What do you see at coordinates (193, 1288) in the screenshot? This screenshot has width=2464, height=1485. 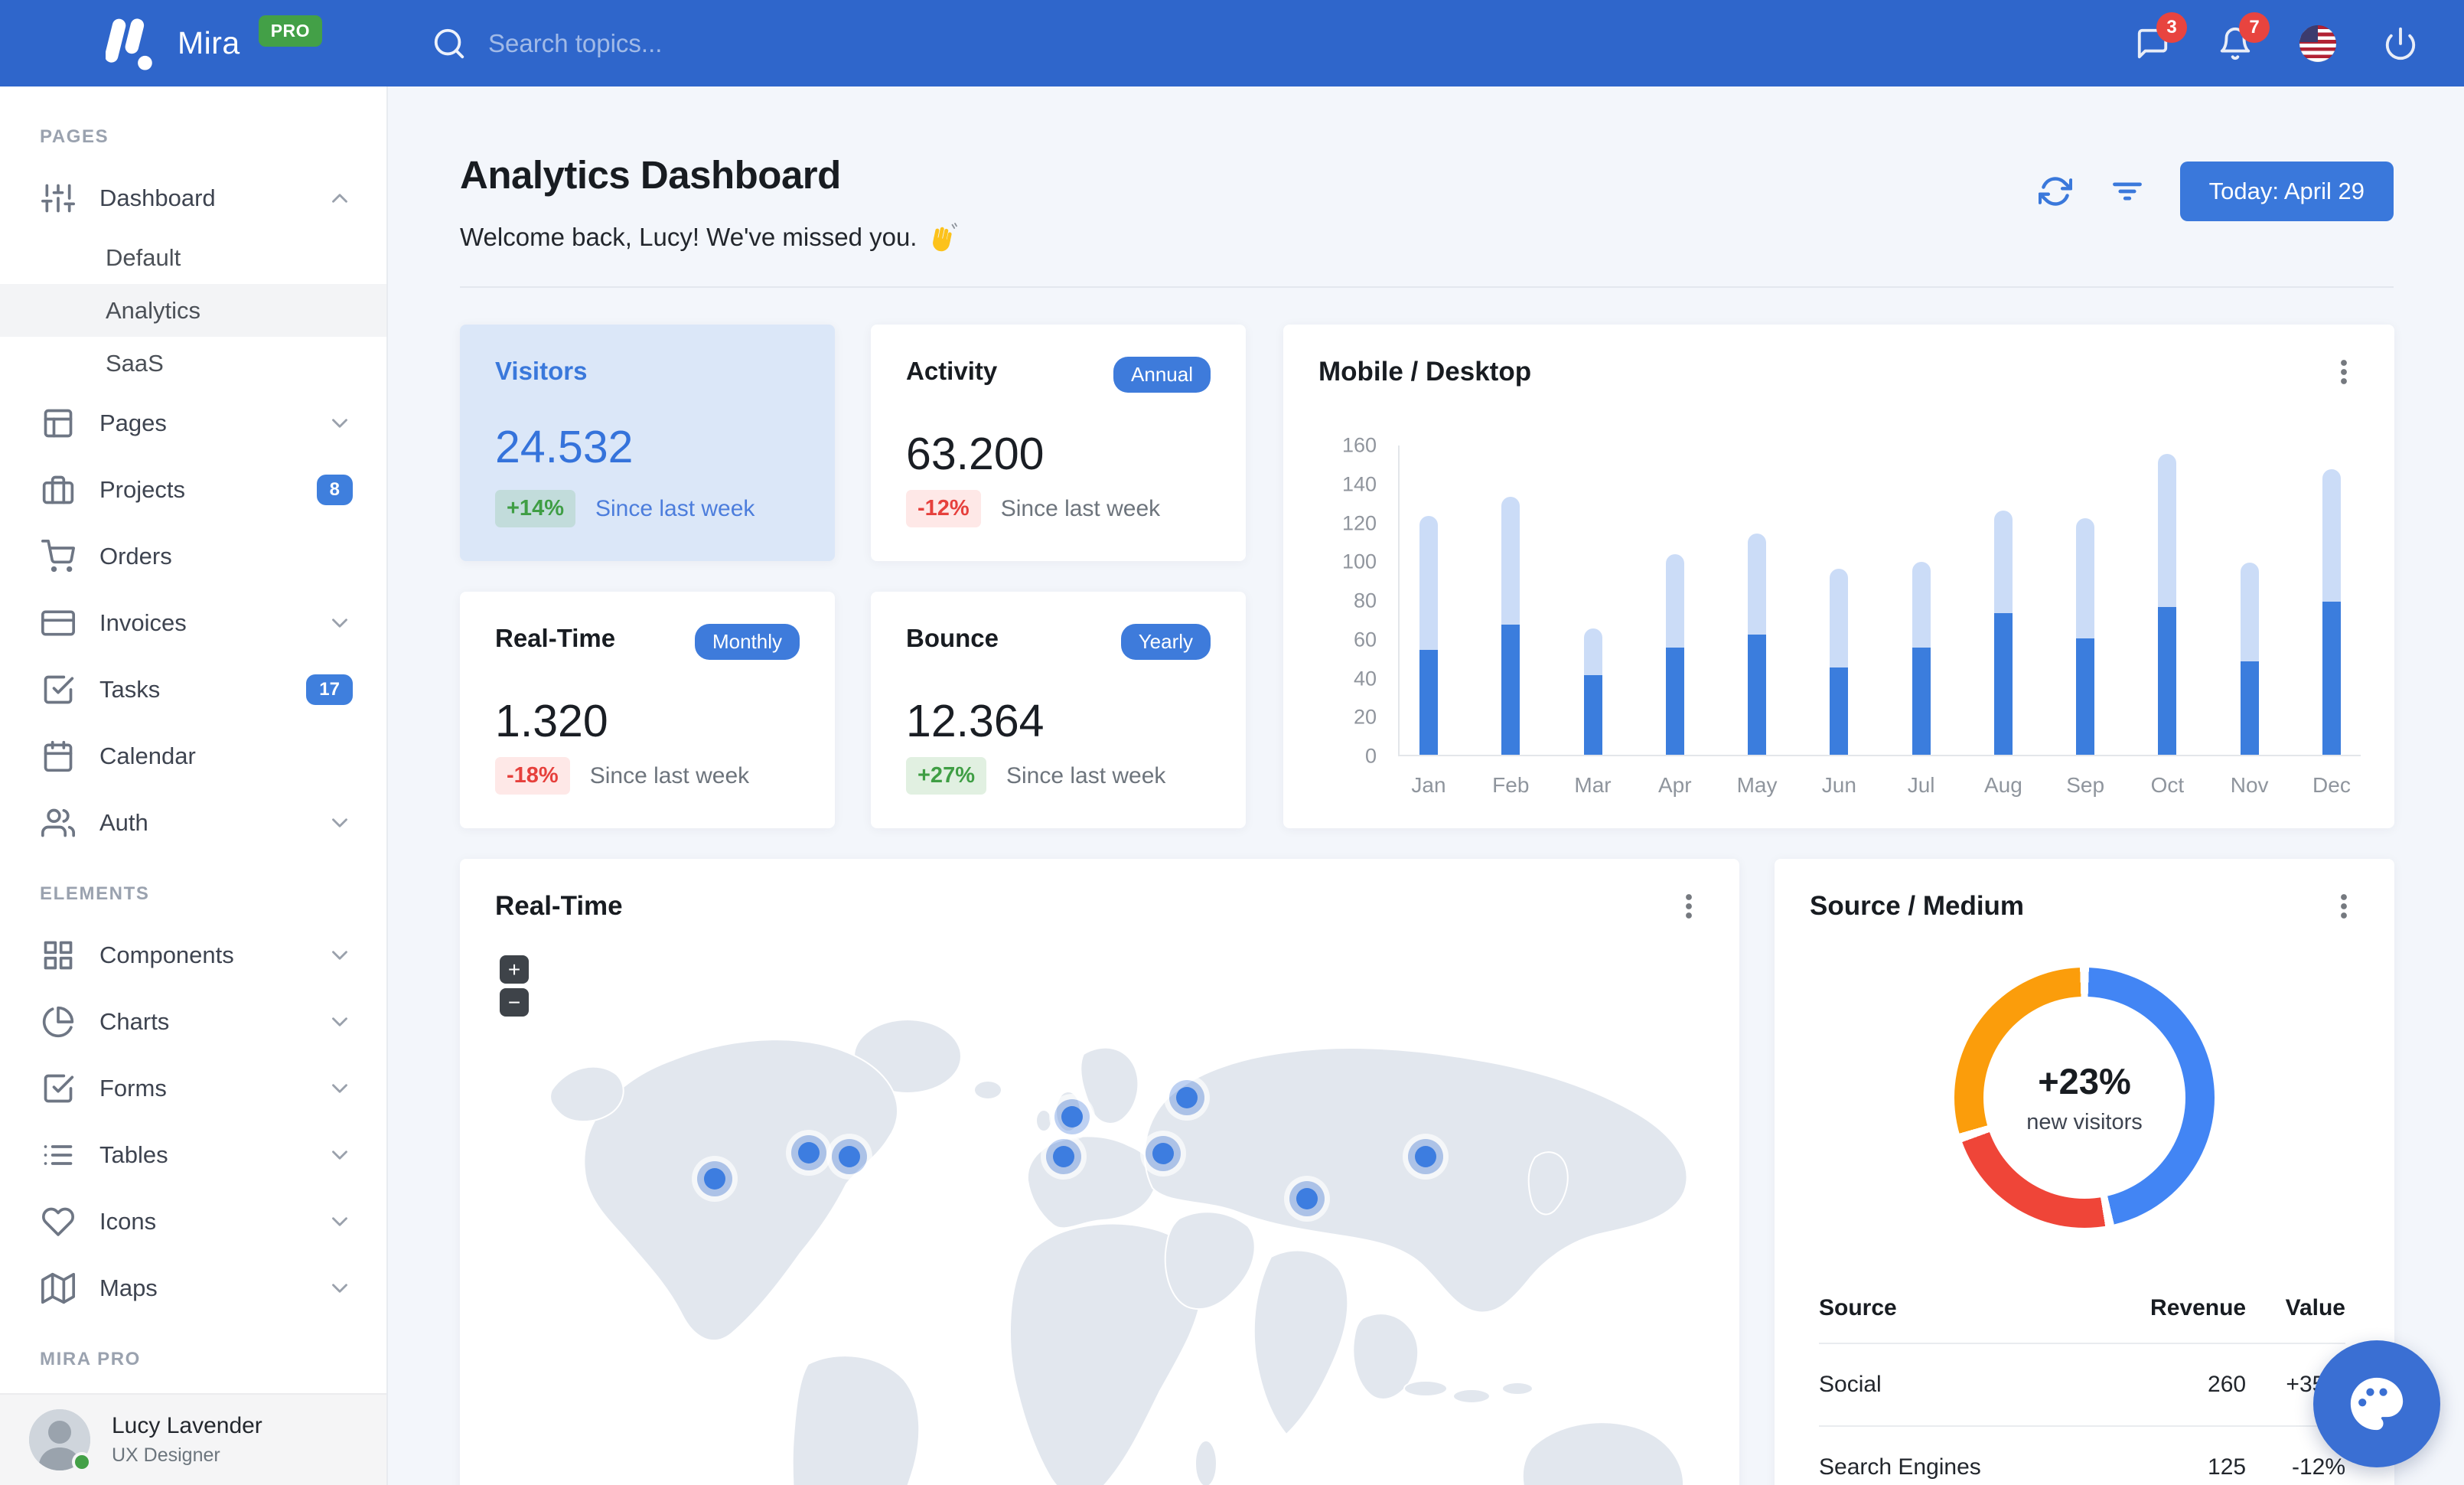 I see `sidebar-item-maps: Maps` at bounding box center [193, 1288].